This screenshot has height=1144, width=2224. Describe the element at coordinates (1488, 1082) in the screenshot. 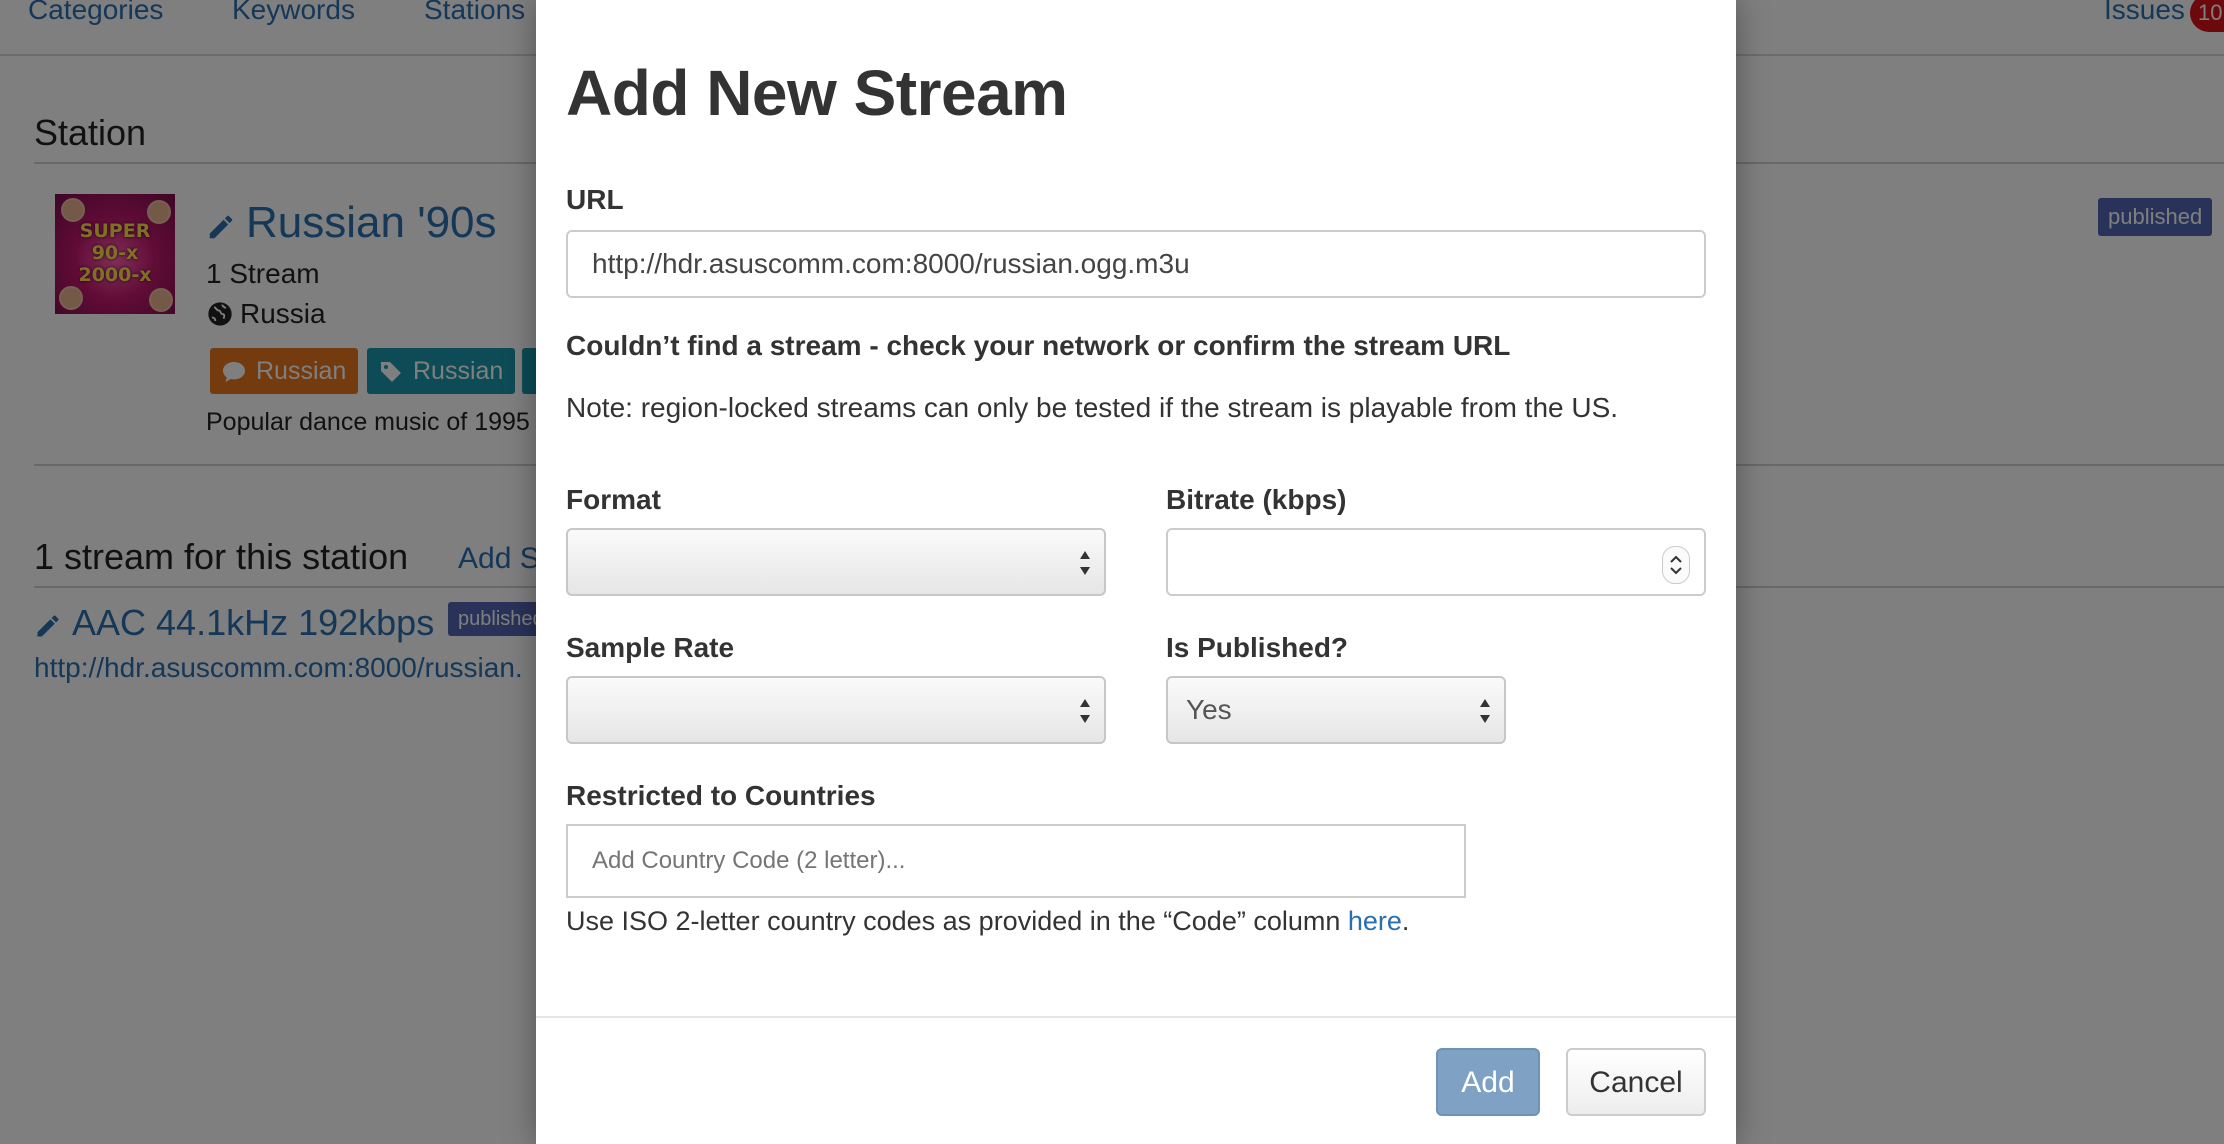

I see `add-button: Add` at that location.